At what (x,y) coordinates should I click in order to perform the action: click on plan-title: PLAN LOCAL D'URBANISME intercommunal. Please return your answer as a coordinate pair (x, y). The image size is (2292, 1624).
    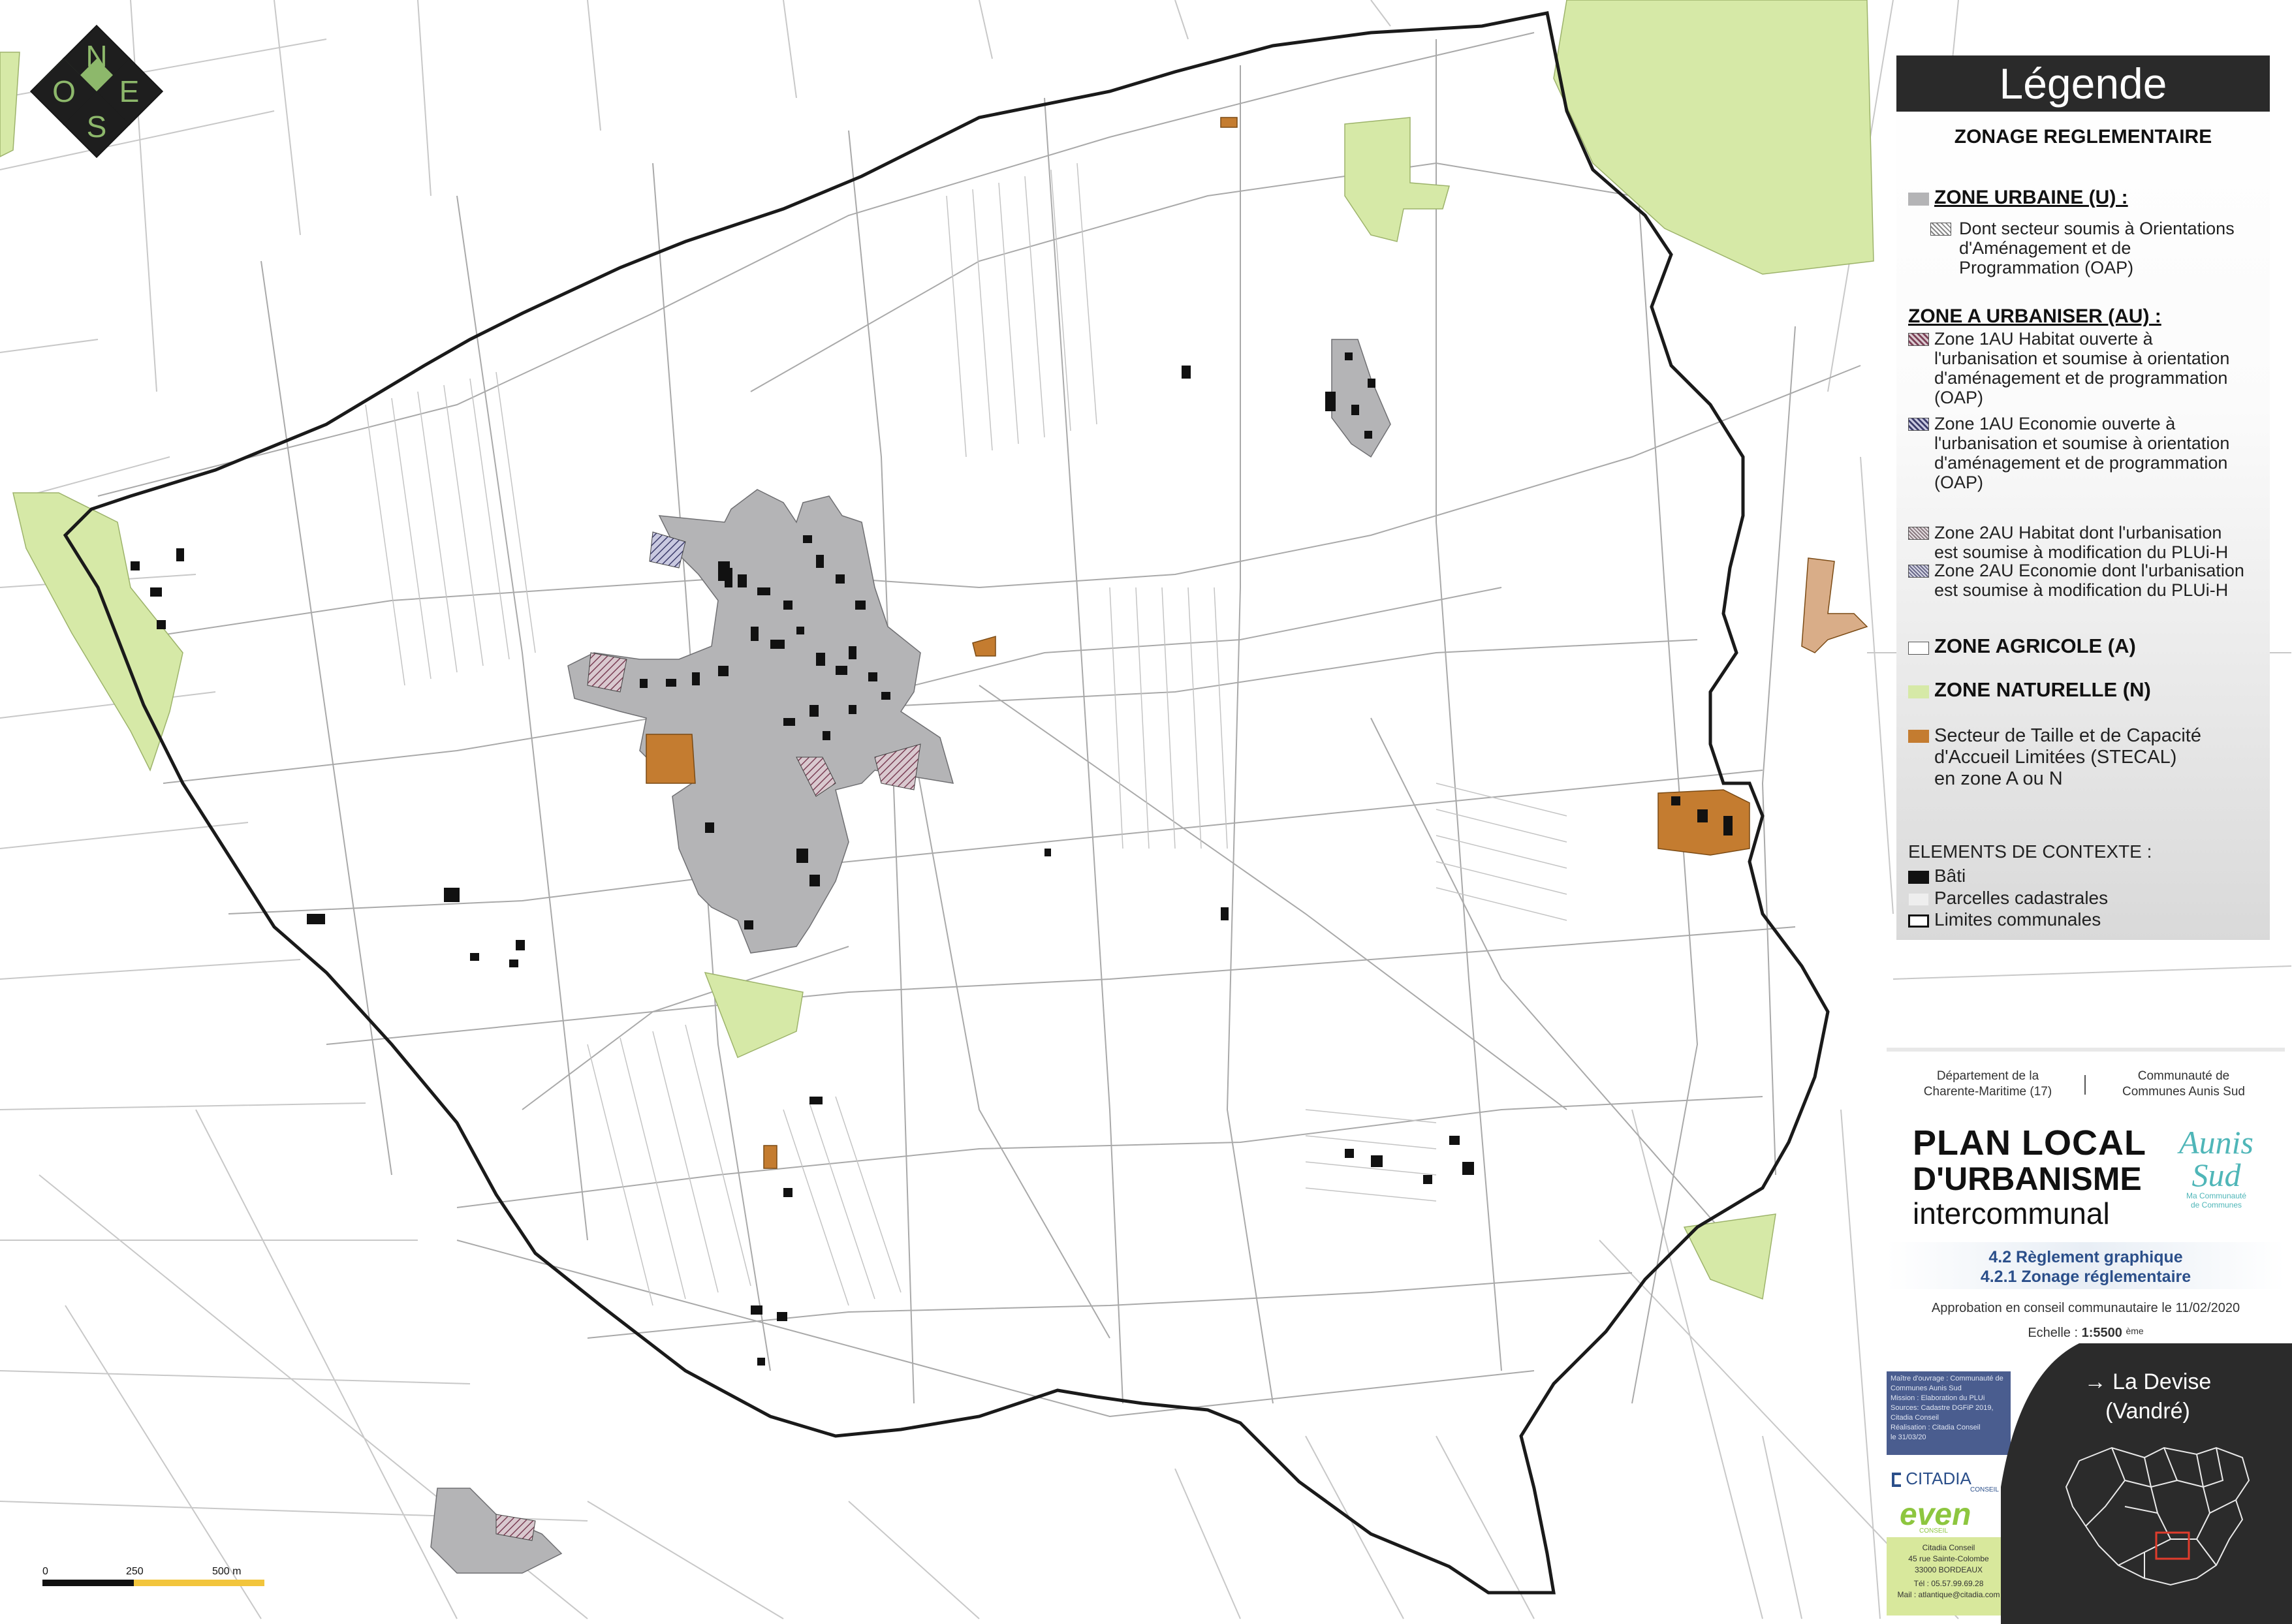
    Looking at the image, I should click on (2029, 1177).